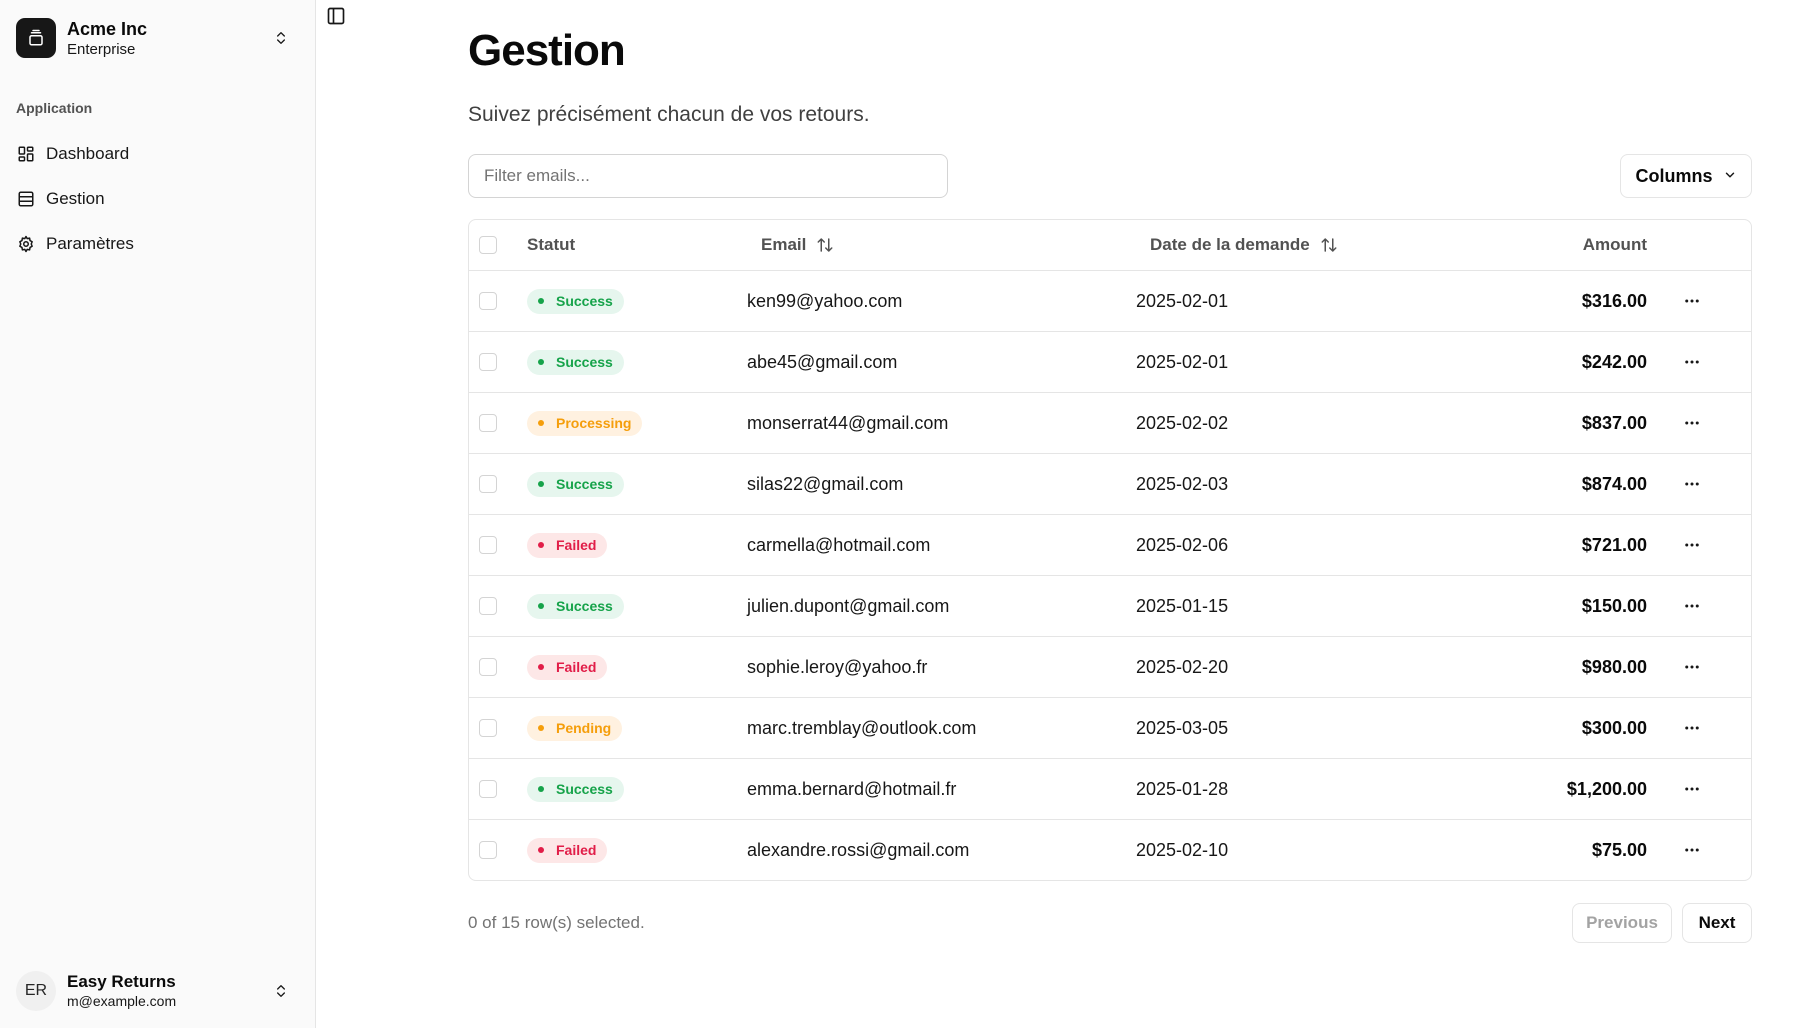 The height and width of the screenshot is (1028, 1796). What do you see at coordinates (797, 245) in the screenshot?
I see `email-column-header: Email` at bounding box center [797, 245].